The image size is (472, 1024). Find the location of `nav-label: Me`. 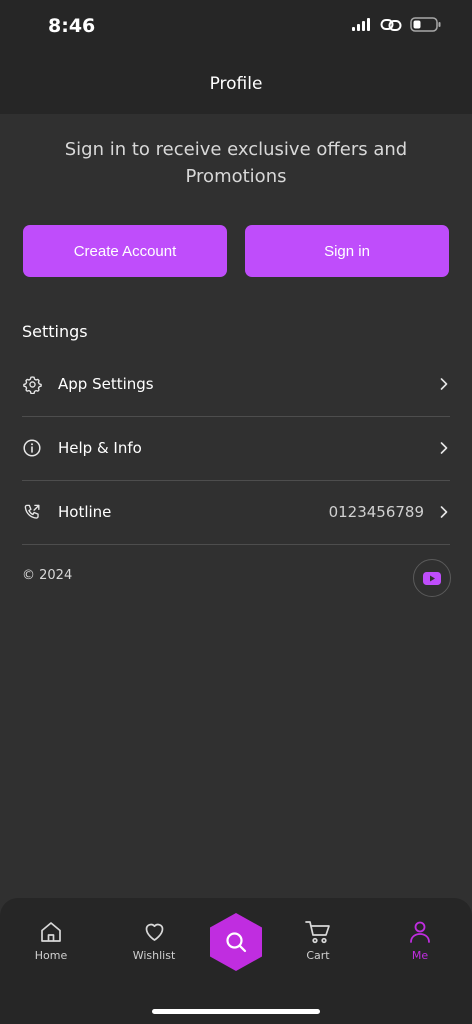

nav-label: Me is located at coordinates (420, 955).